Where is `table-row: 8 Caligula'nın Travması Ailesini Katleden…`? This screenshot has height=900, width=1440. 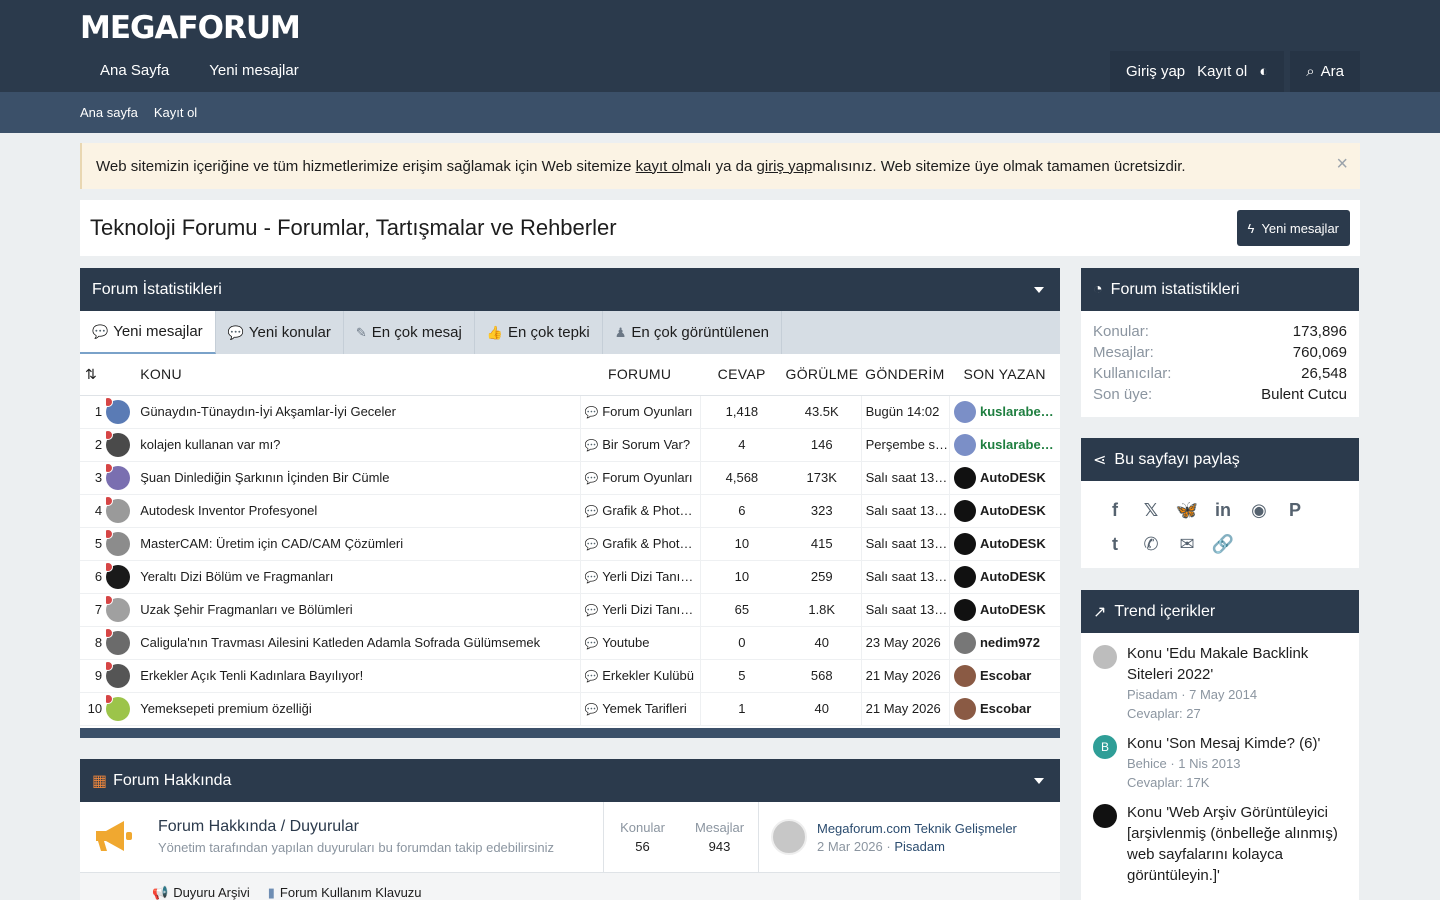
table-row: 8 Caligula'nın Travması Ailesini Katleden… is located at coordinates (570, 643).